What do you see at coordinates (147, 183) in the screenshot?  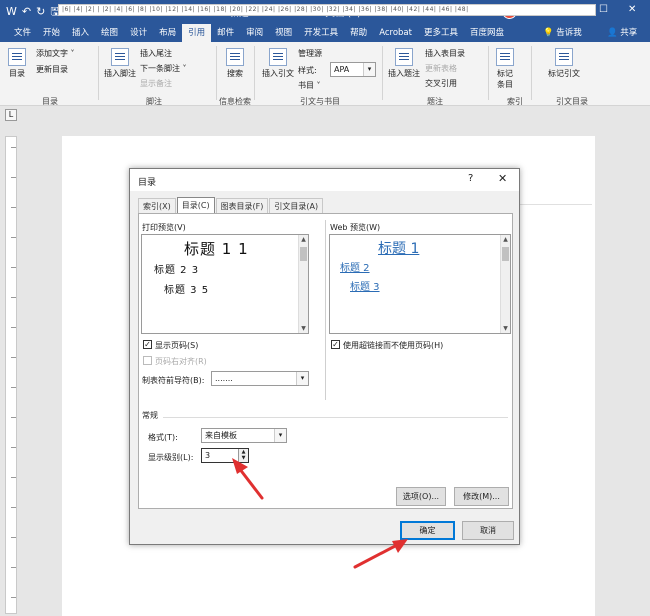 I see `dialog-title: 目录` at bounding box center [147, 183].